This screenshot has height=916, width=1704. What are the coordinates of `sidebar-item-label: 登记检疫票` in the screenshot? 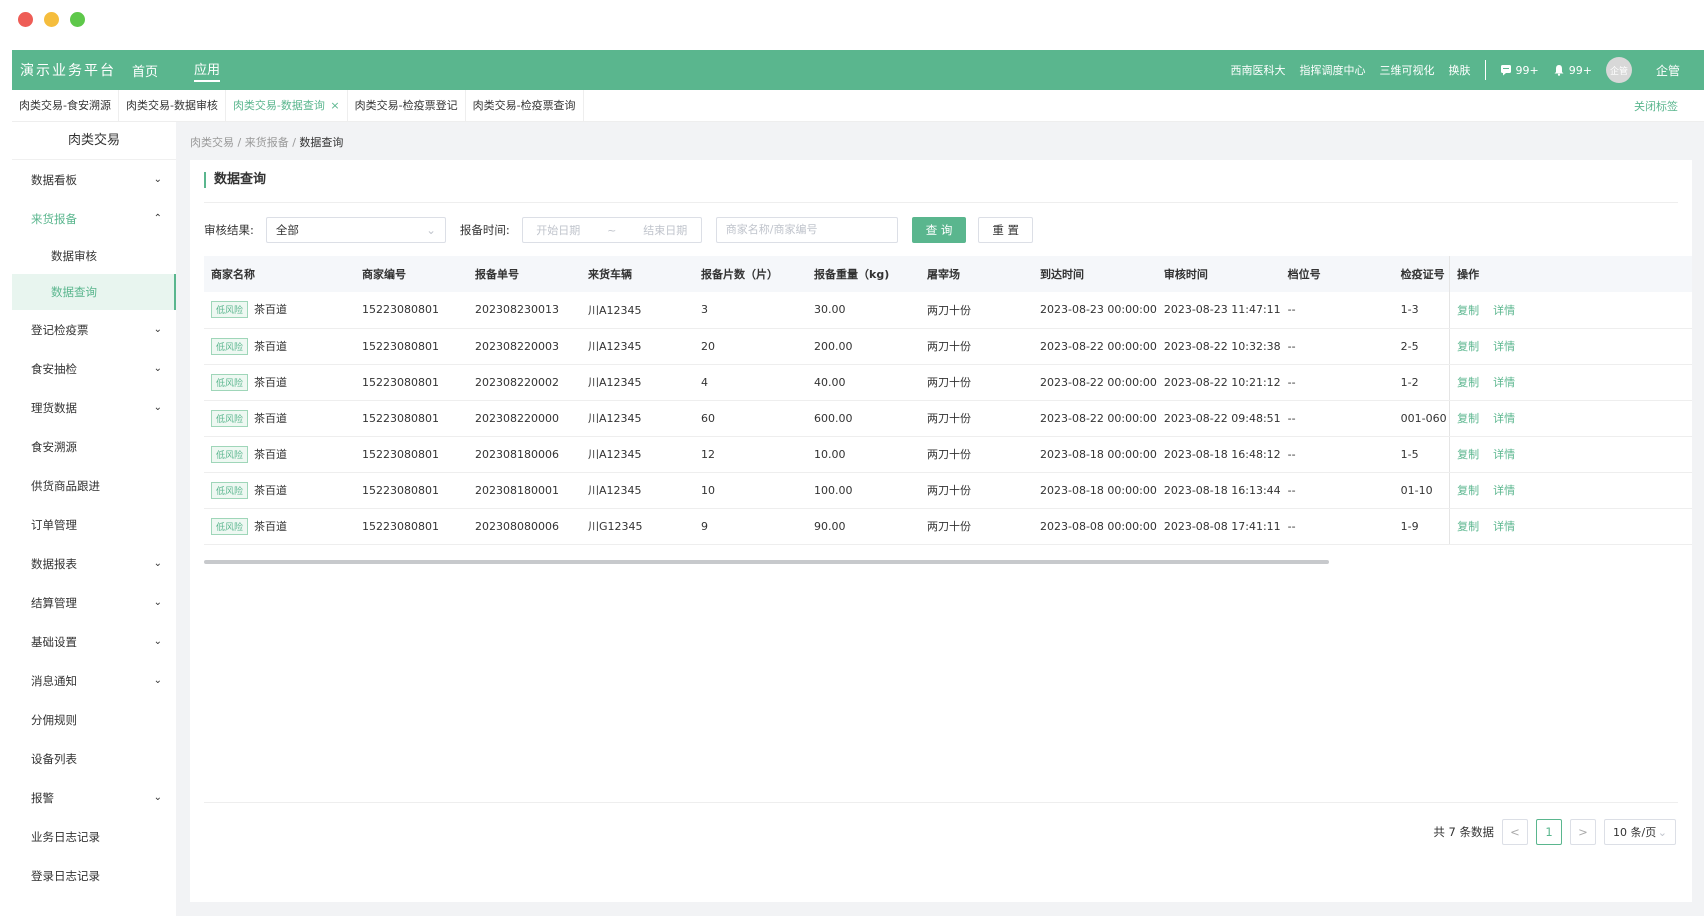 It's located at (60, 329).